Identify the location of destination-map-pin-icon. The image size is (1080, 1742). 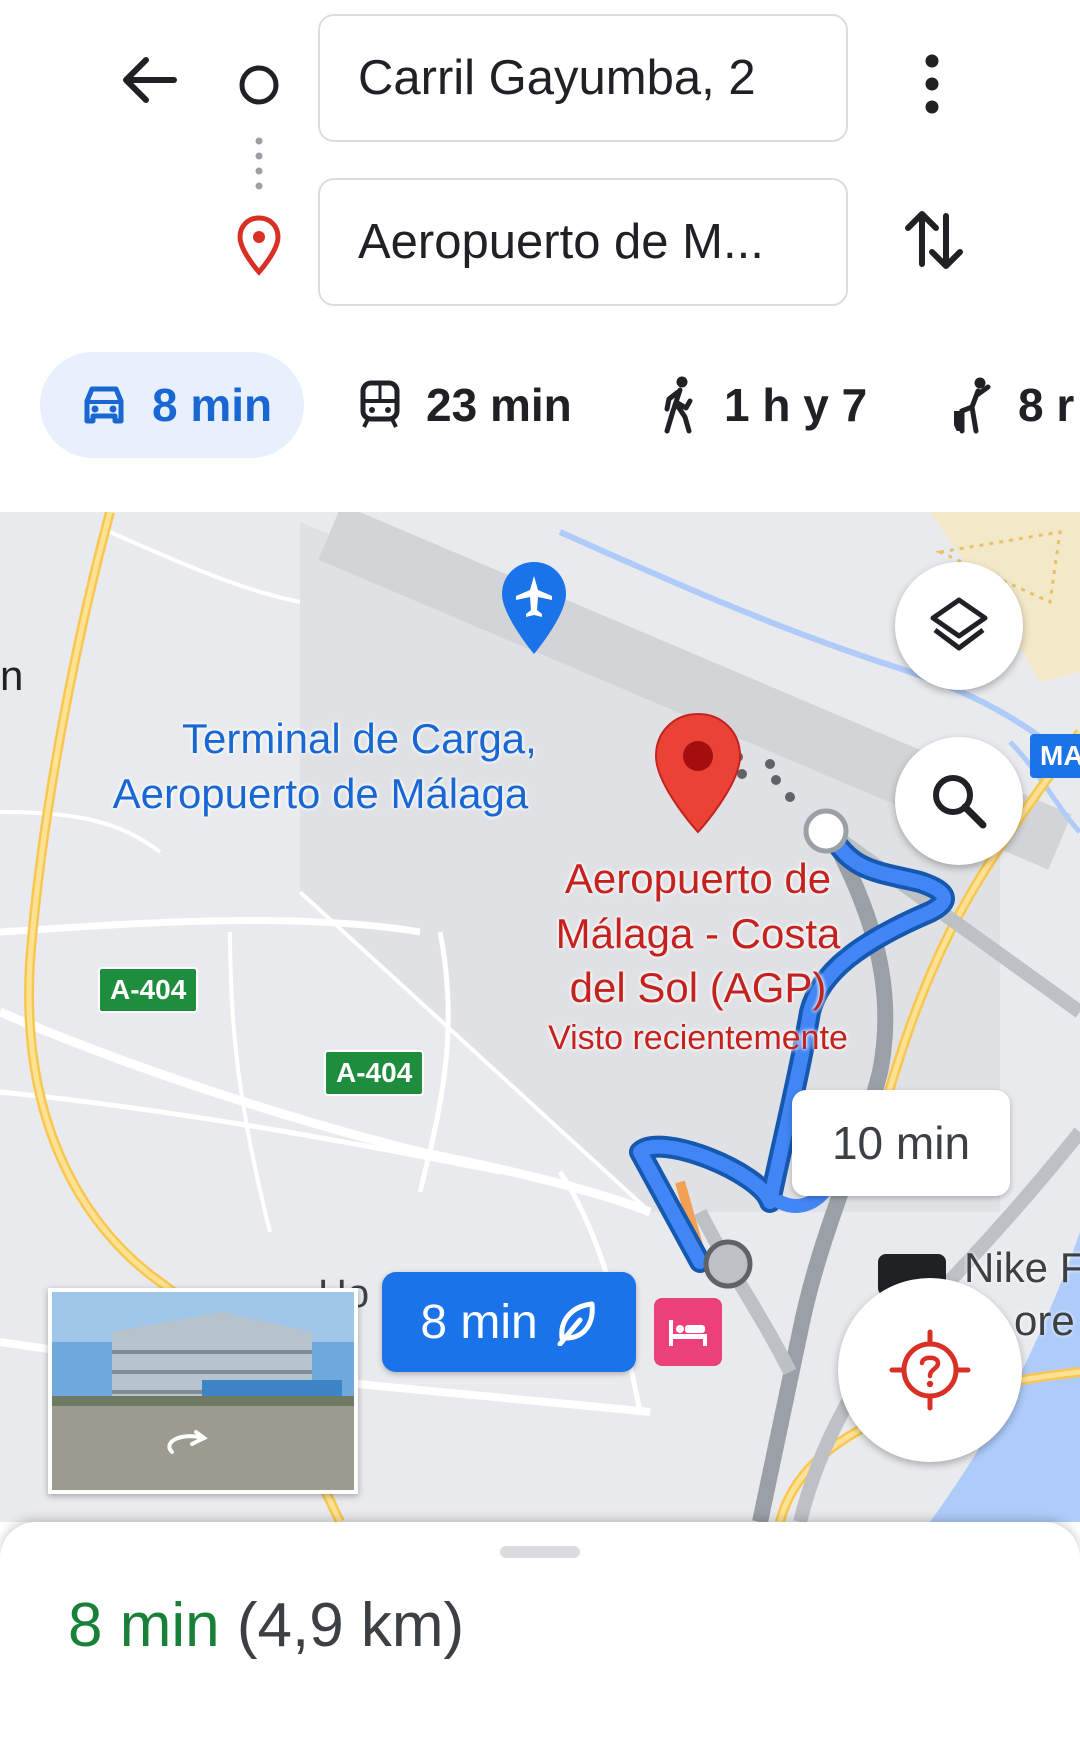
(698, 774).